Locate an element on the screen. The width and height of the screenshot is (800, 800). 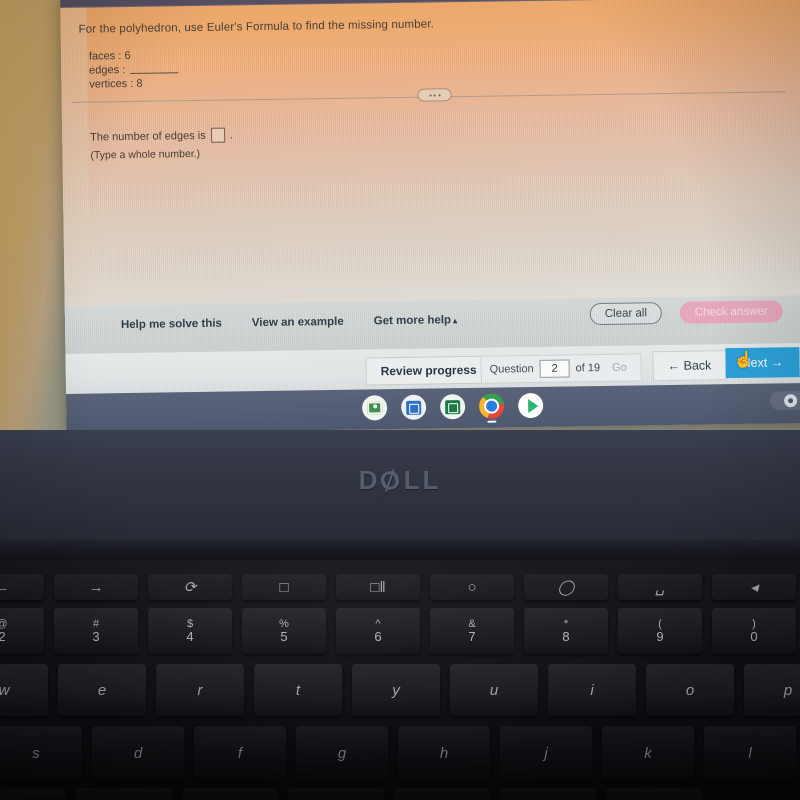
key-label: i is located at coordinates (592, 690).